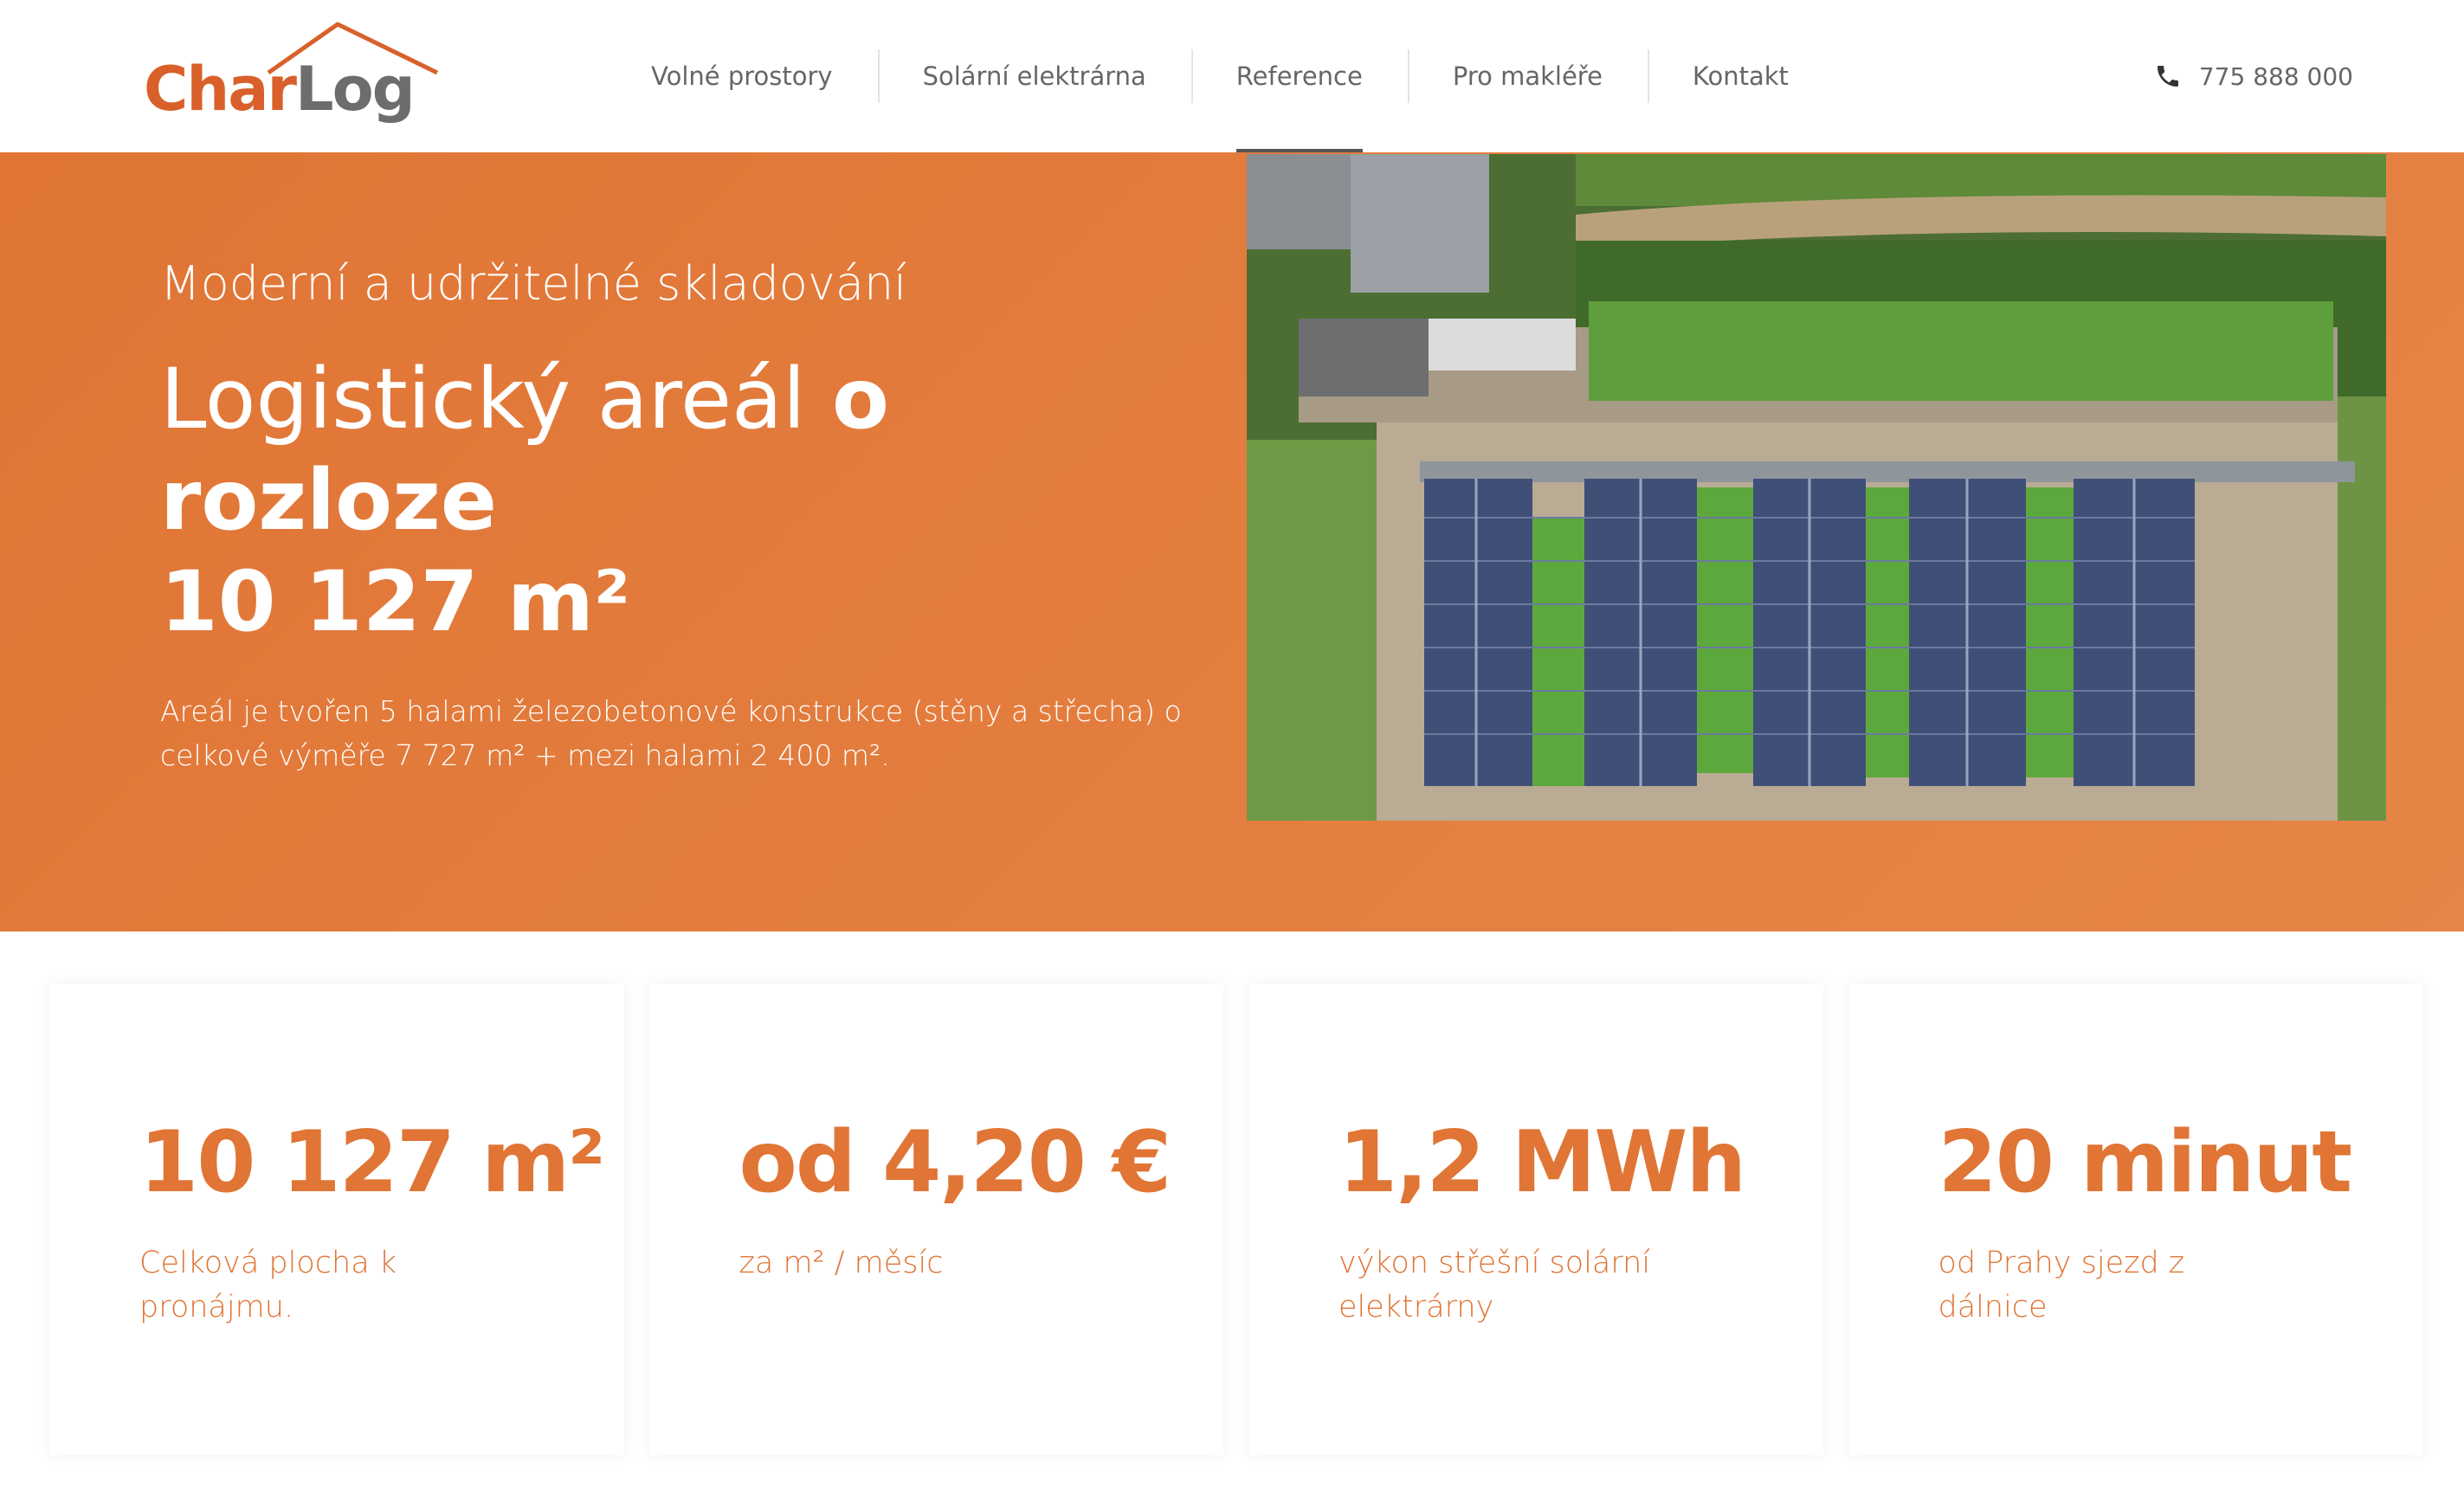 This screenshot has height=1489, width=2464. Describe the element at coordinates (372, 1162) in the screenshot. I see `stat-value: 10 127 m²` at that location.